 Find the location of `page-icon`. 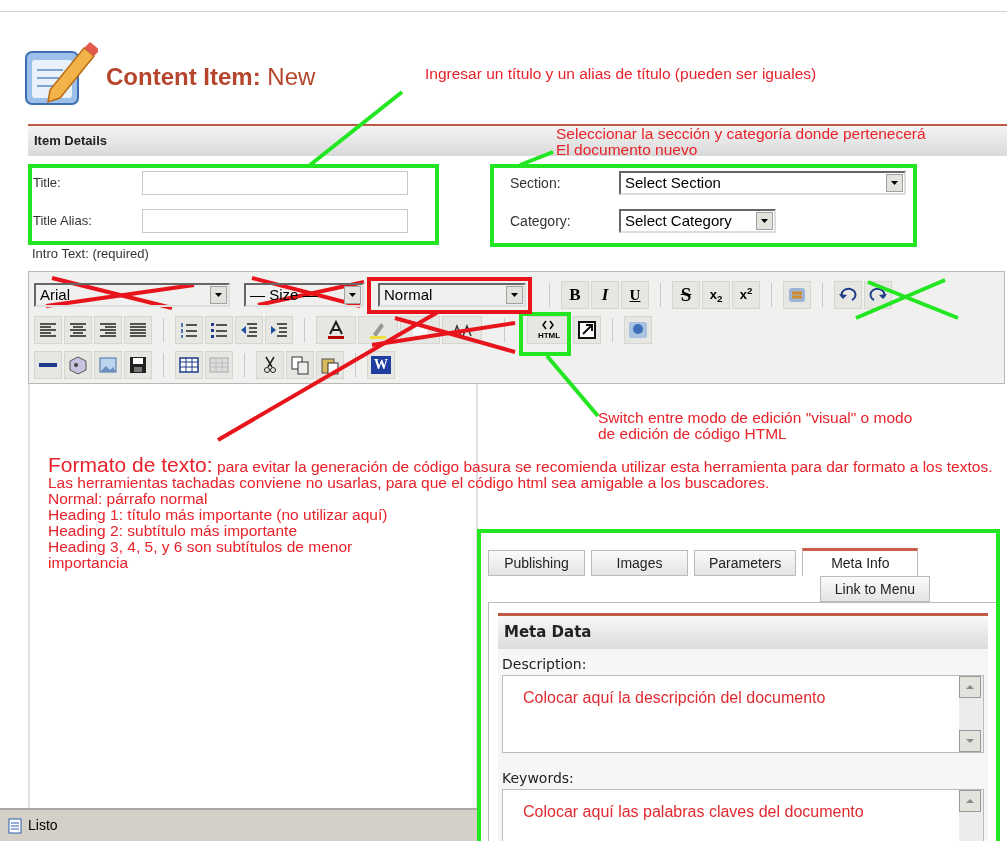

page-icon is located at coordinates (15, 825).